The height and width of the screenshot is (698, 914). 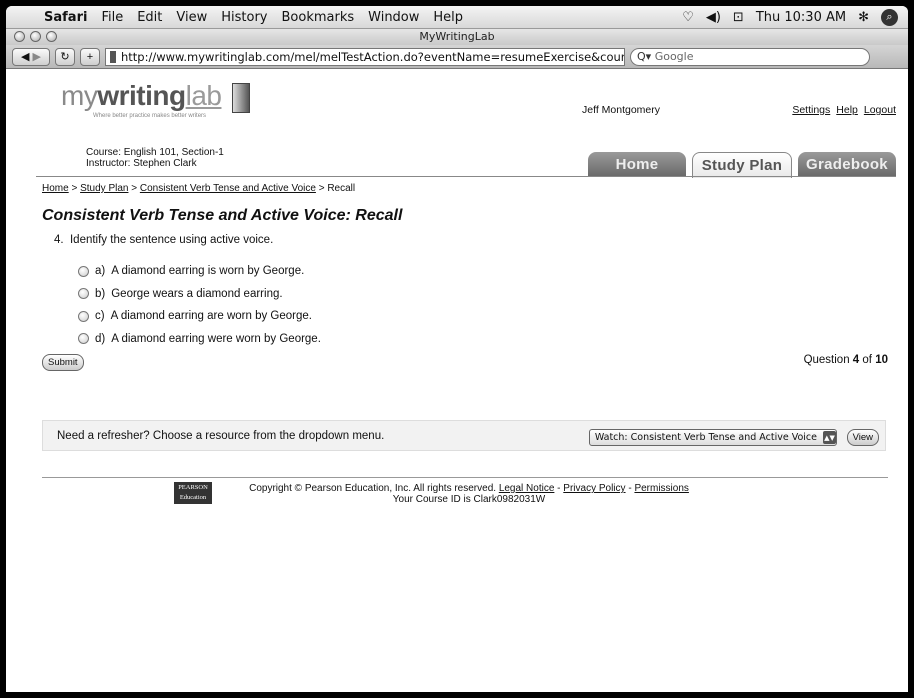 I want to click on user-name: Jeff Montgomery, so click(x=621, y=110).